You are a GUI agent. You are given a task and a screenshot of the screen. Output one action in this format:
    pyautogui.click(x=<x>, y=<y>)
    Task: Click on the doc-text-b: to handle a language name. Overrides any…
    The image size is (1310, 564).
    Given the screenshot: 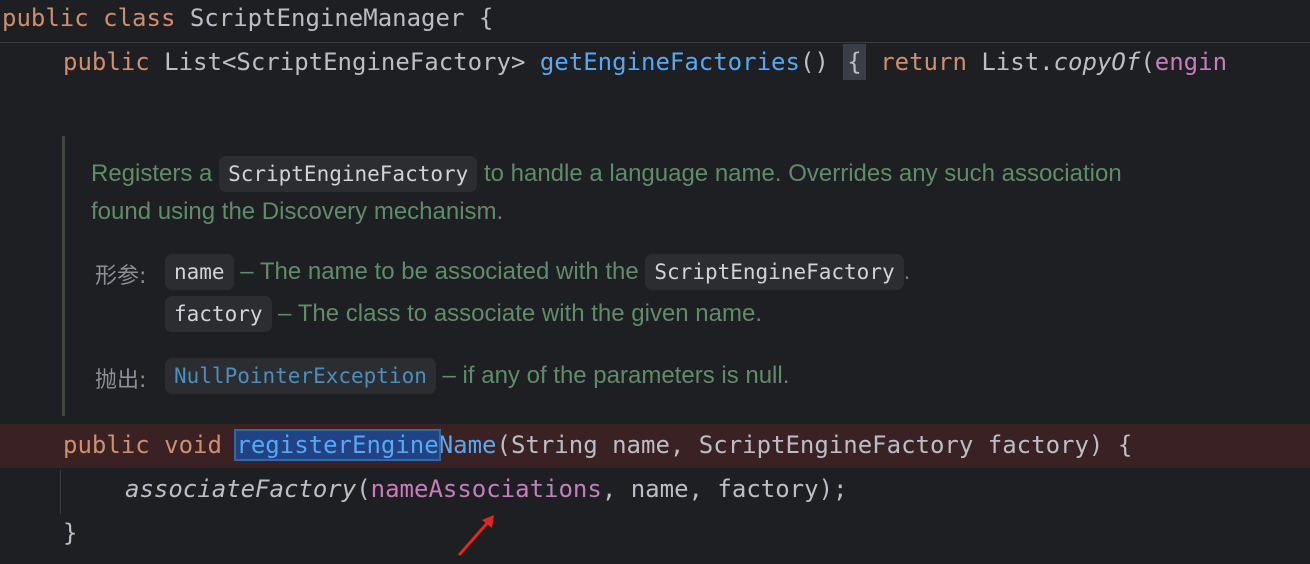 What is the action you would take?
    pyautogui.click(x=799, y=173)
    